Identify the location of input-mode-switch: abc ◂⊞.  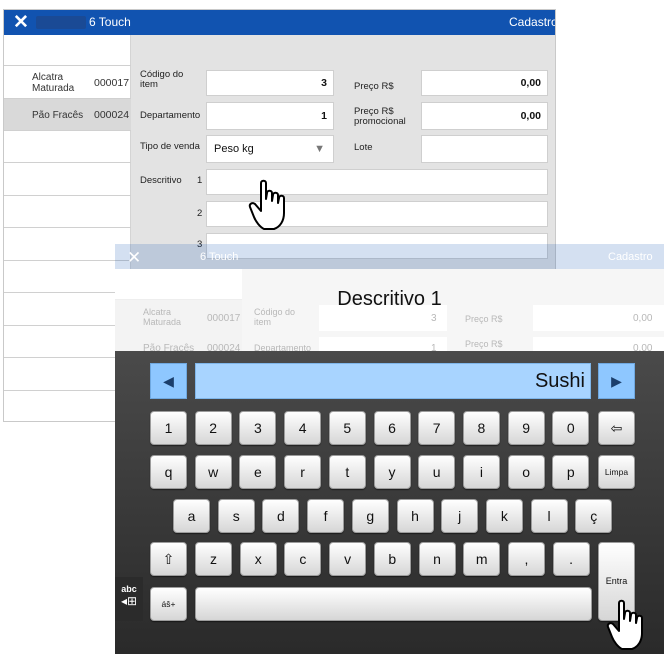
(129, 599).